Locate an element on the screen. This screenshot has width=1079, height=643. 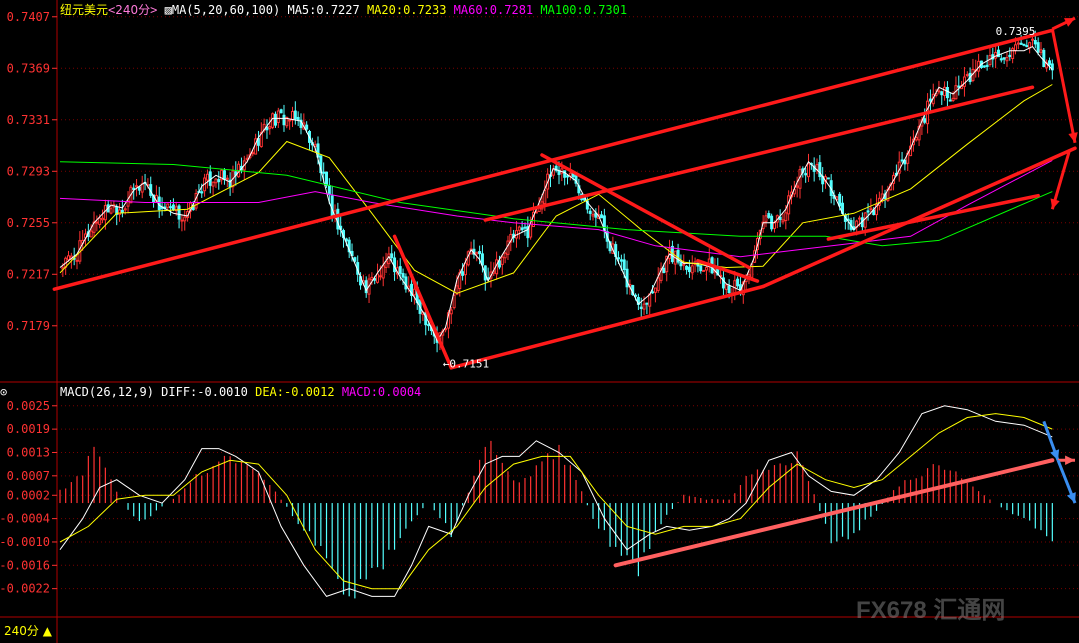
ma5-value: MA5:0.7227 is located at coordinates (323, 10).